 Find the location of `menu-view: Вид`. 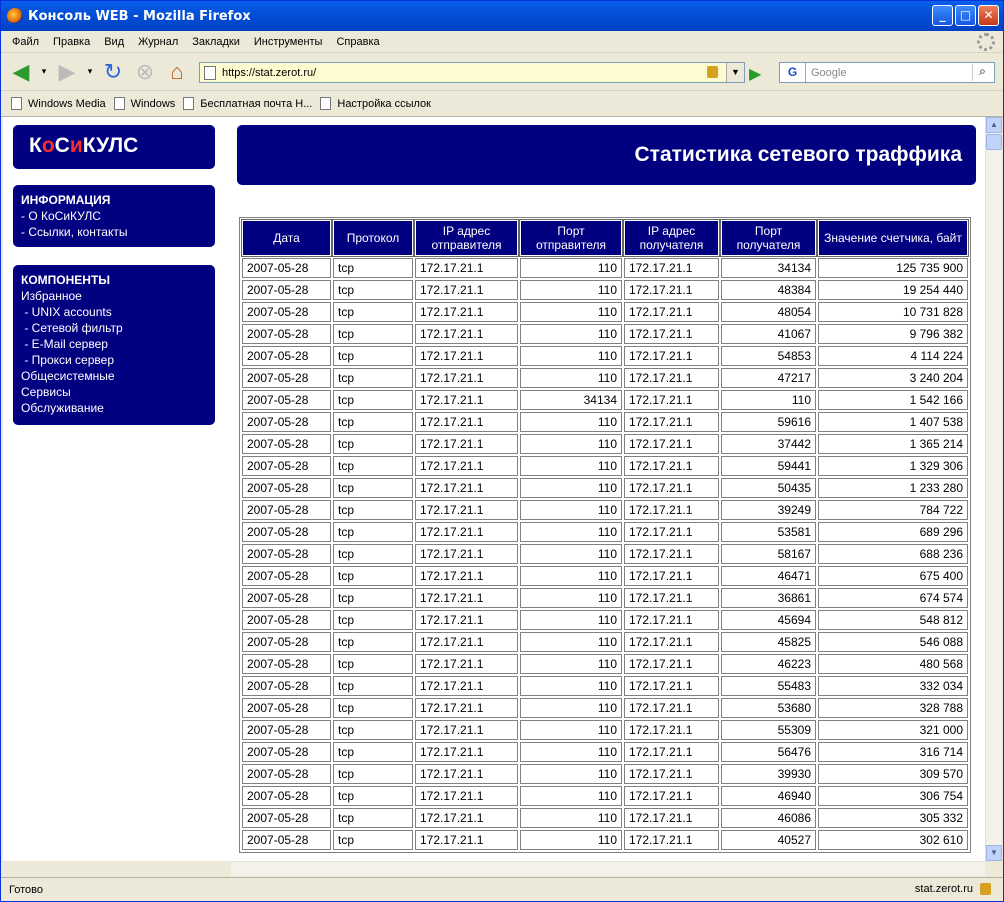

menu-view: Вид is located at coordinates (114, 42).